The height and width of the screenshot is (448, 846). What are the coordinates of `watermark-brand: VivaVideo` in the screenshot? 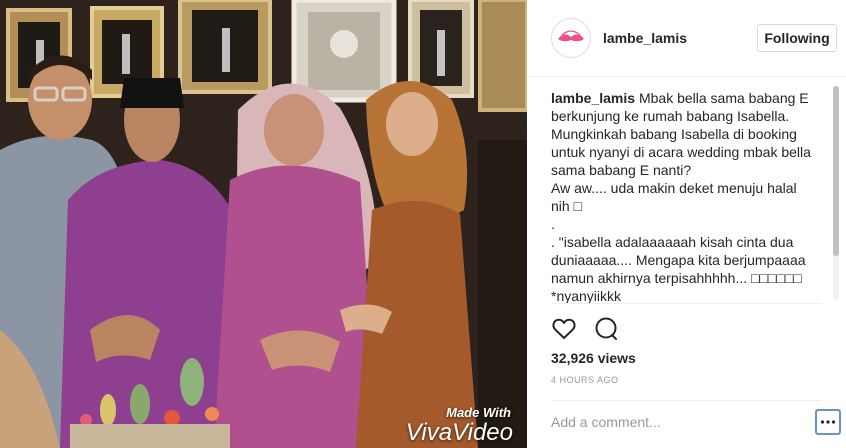 It's located at (459, 432).